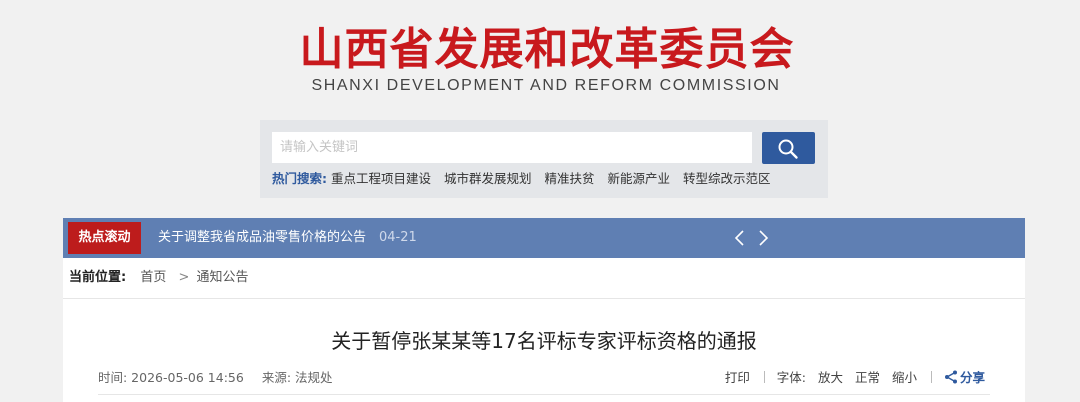  Describe the element at coordinates (751, 240) in the screenshot. I see `ticker-controls` at that location.